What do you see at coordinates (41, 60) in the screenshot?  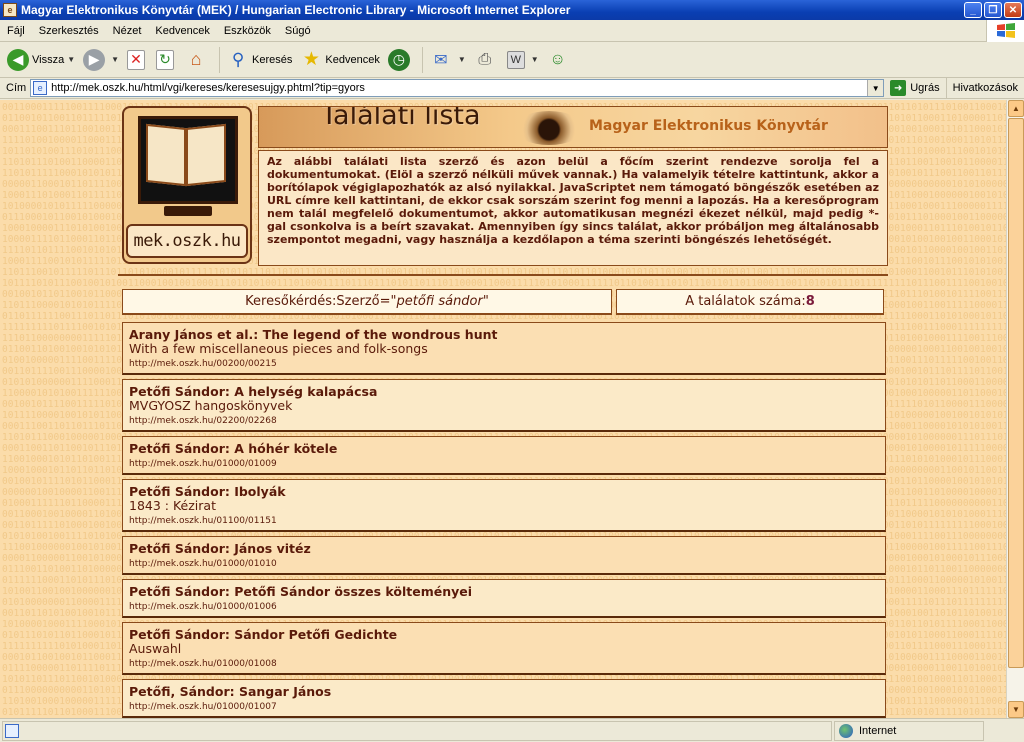 I see `back-button: ◀ Vissza ▼` at bounding box center [41, 60].